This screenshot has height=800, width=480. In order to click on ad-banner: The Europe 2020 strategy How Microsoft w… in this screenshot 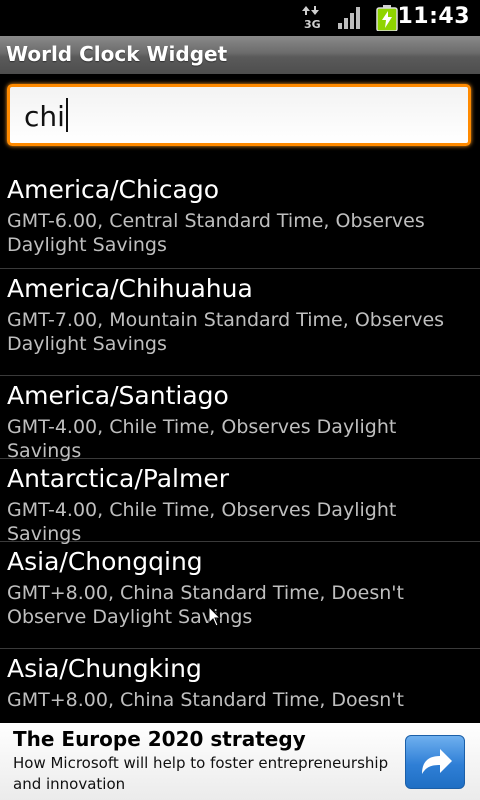, I will do `click(240, 761)`.